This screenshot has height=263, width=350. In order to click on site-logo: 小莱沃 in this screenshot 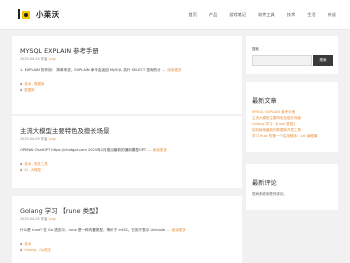, I will do `click(38, 14)`.